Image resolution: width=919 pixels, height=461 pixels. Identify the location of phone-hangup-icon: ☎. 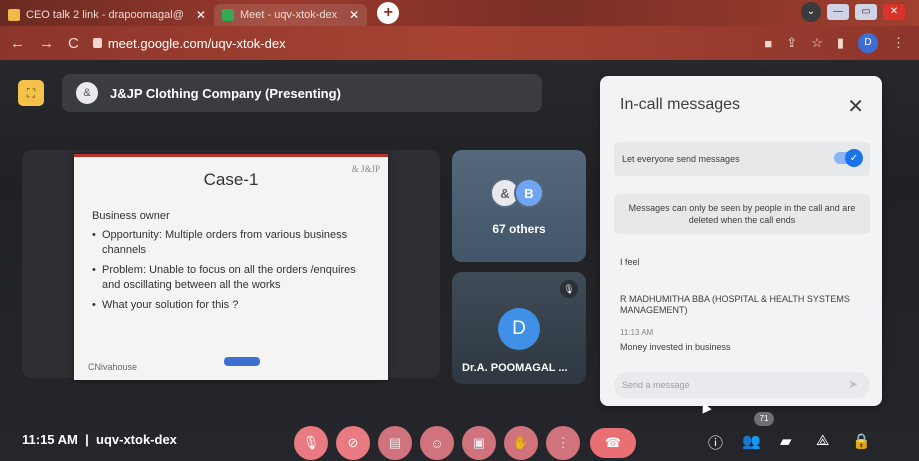
(613, 442).